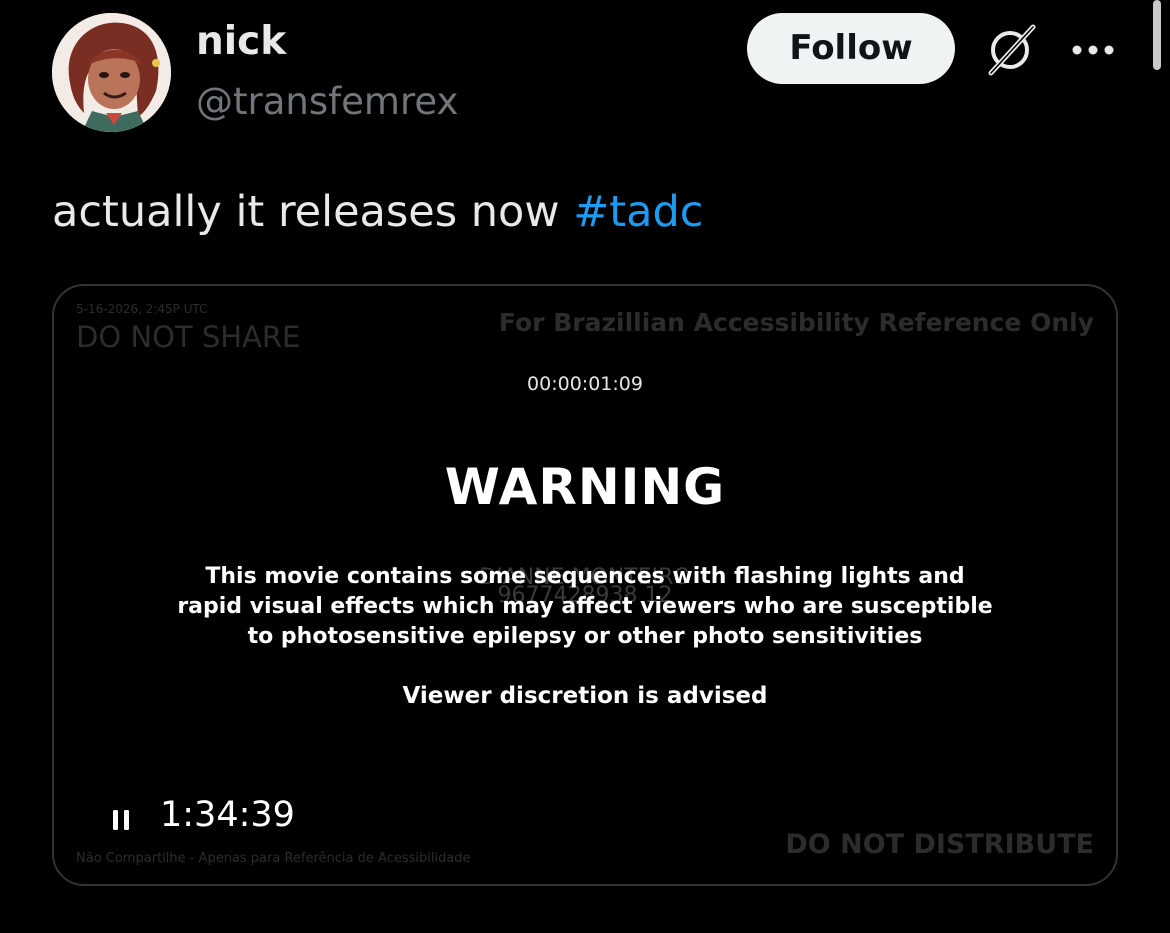 This screenshot has height=933, width=1170. What do you see at coordinates (241, 42) in the screenshot?
I see `display-name: nick` at bounding box center [241, 42].